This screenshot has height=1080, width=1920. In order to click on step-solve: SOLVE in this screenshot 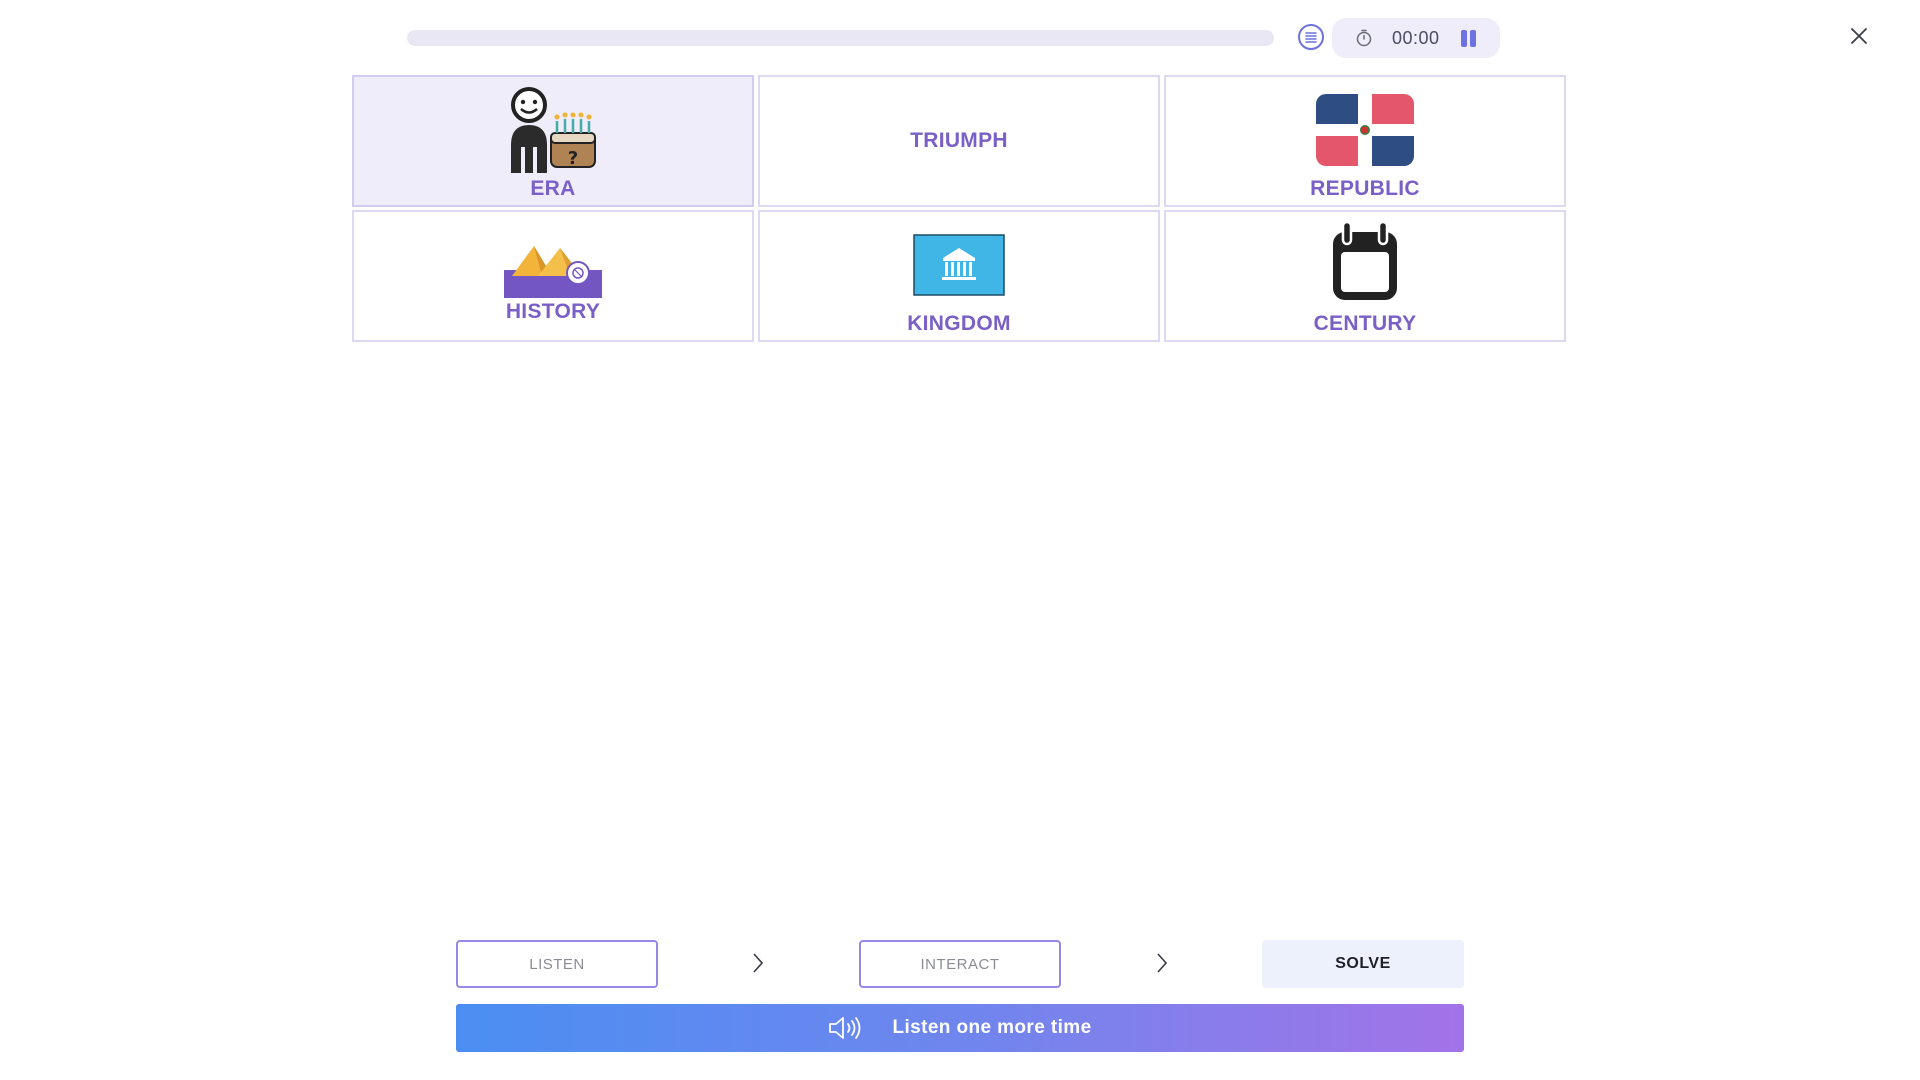, I will do `click(1363, 964)`.